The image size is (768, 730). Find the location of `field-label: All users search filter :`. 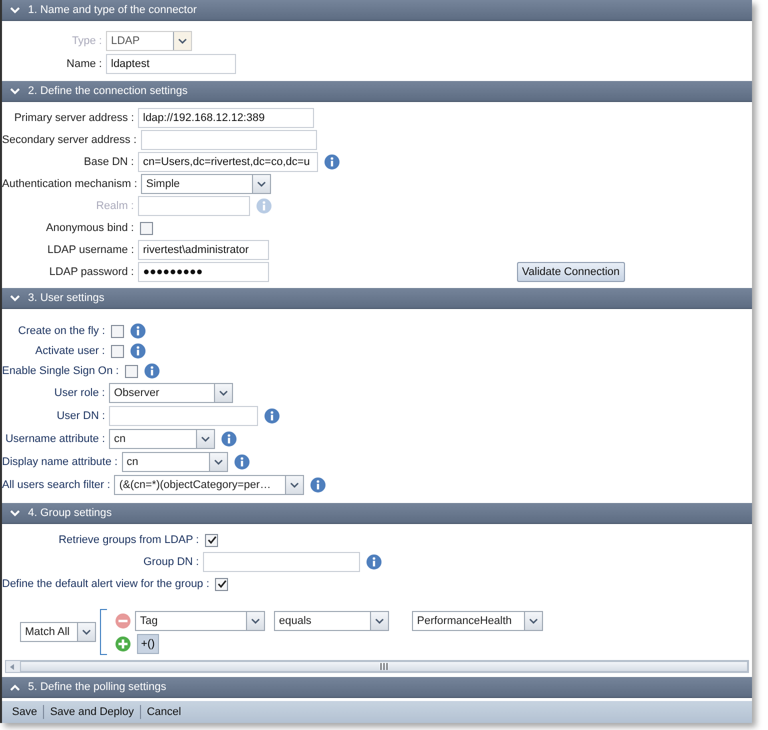

field-label: All users search filter : is located at coordinates (56, 484).